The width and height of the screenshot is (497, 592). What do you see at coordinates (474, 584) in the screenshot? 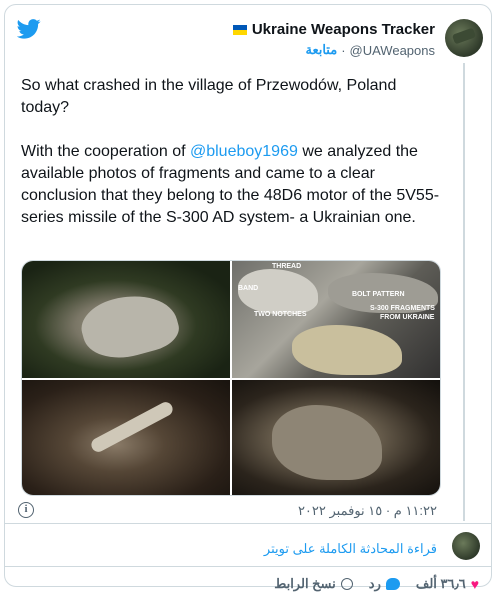
I see `heart-icon: ♥` at bounding box center [474, 584].